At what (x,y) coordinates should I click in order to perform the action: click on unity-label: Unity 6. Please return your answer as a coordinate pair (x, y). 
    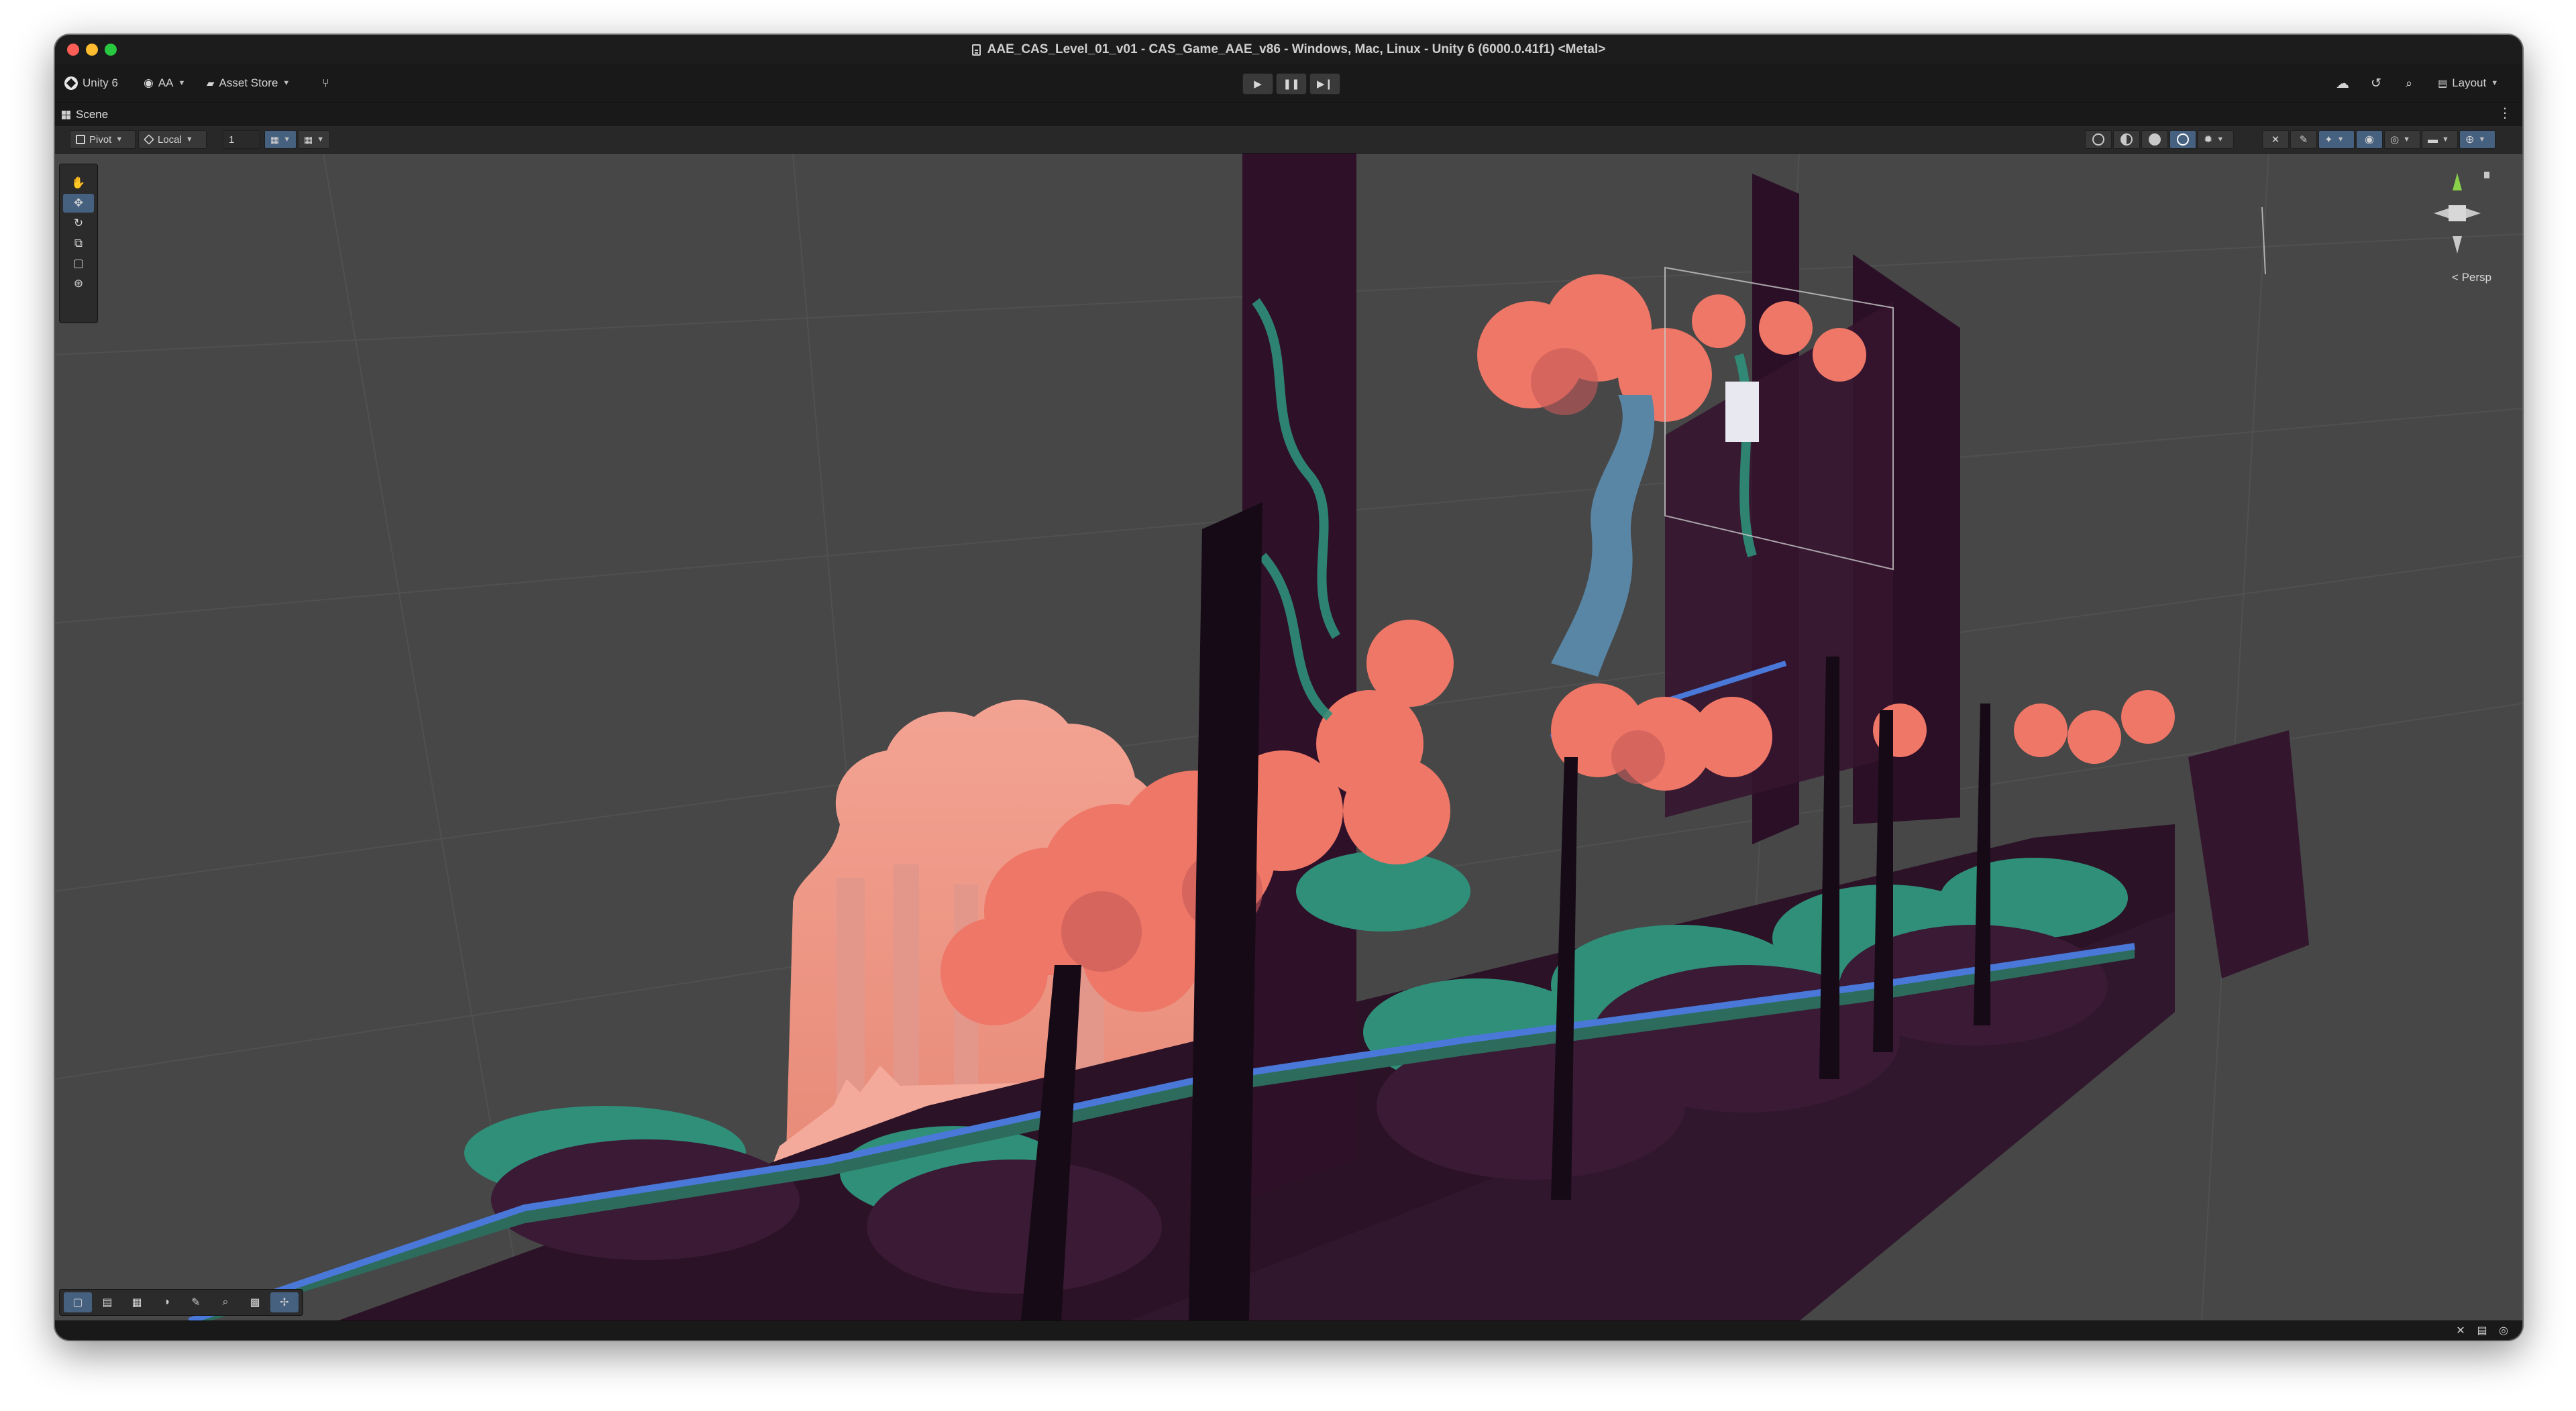
    Looking at the image, I should click on (100, 82).